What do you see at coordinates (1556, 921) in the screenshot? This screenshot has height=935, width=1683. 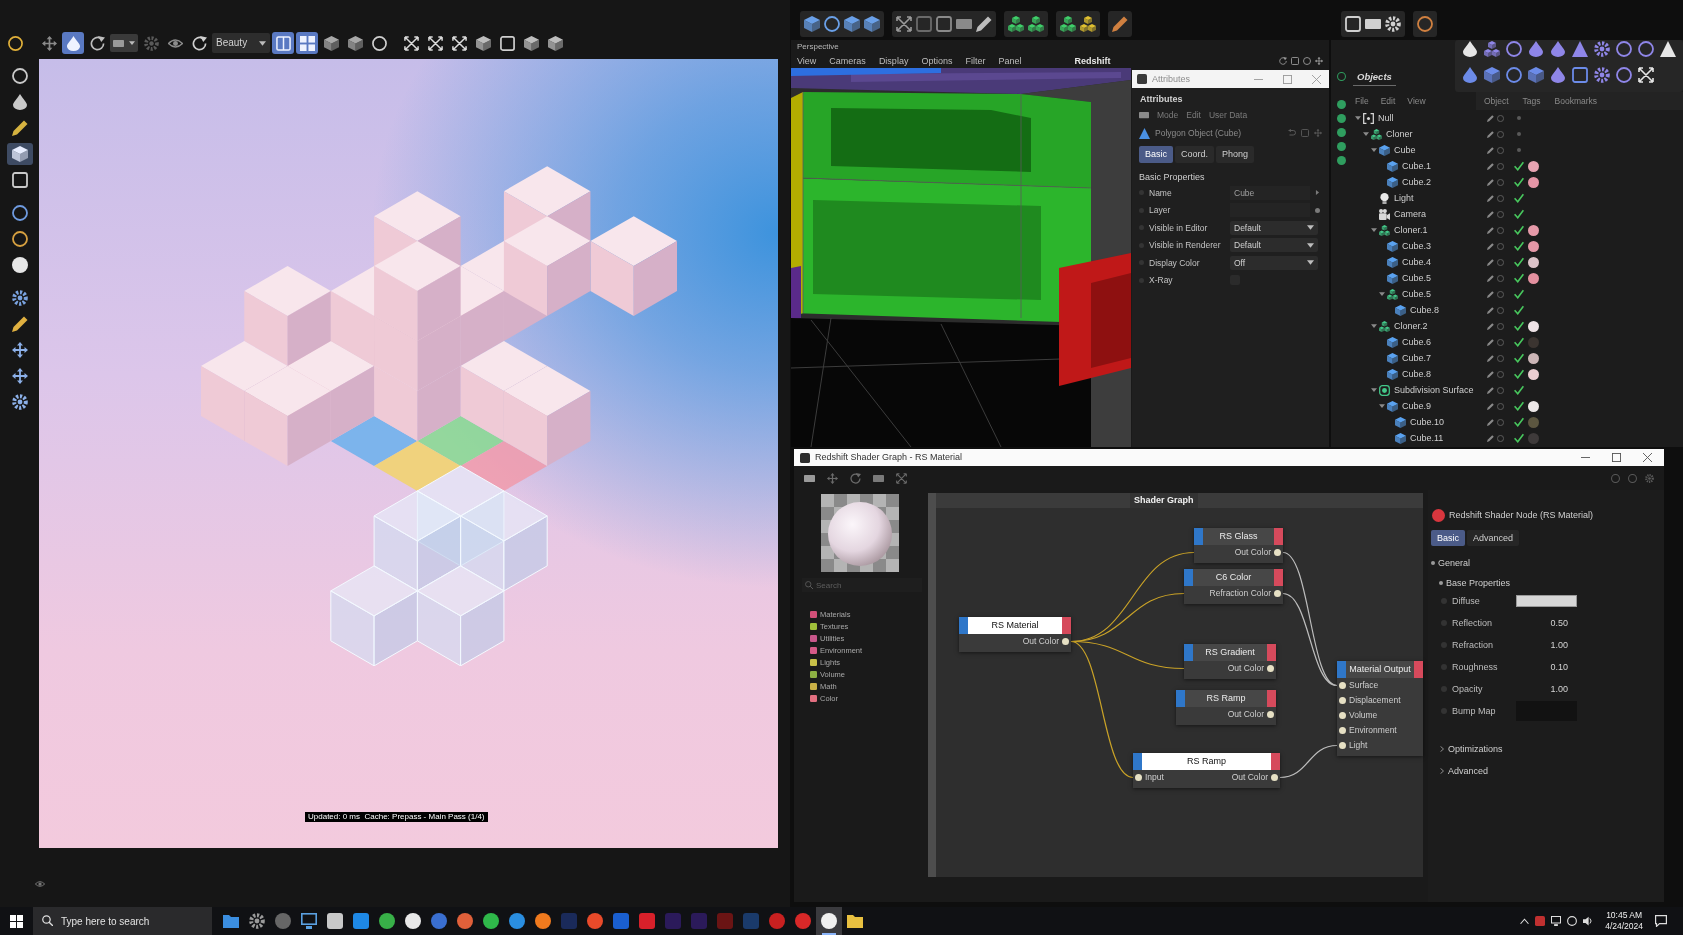 I see `monitor-icon` at bounding box center [1556, 921].